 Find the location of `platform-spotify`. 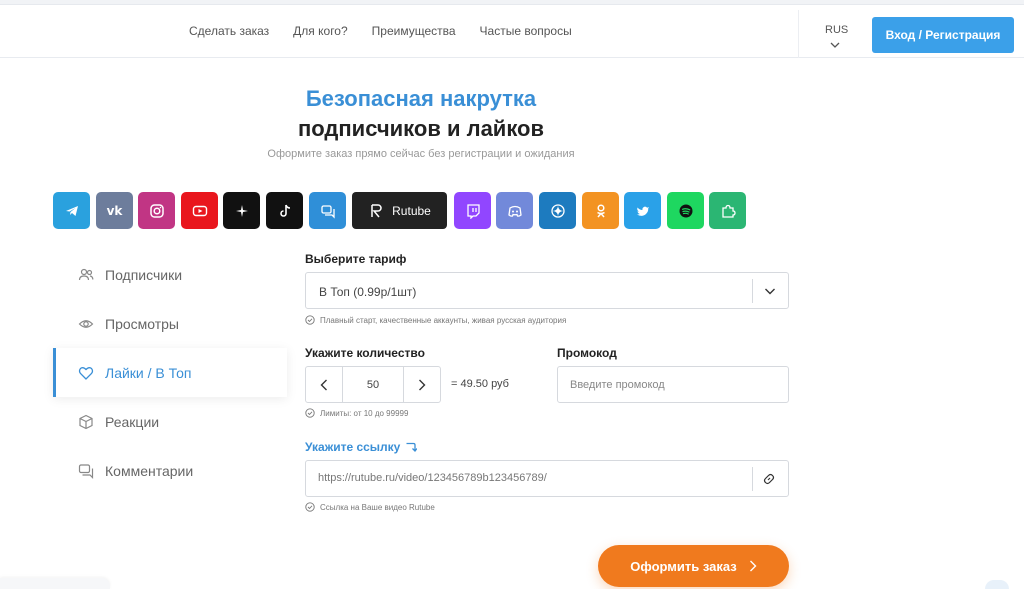

platform-spotify is located at coordinates (685, 210).